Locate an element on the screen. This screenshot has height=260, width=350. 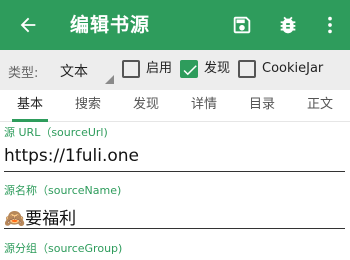
save-icon is located at coordinates (242, 25).